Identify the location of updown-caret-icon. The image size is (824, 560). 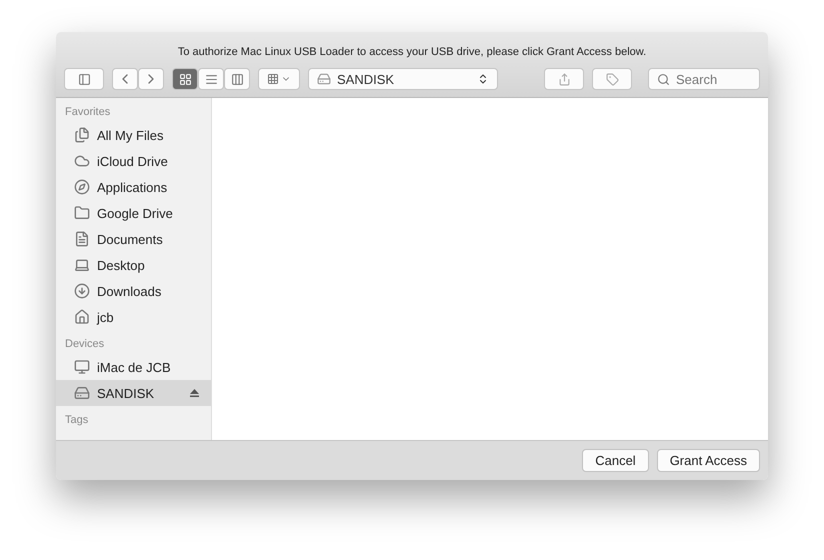
(483, 79).